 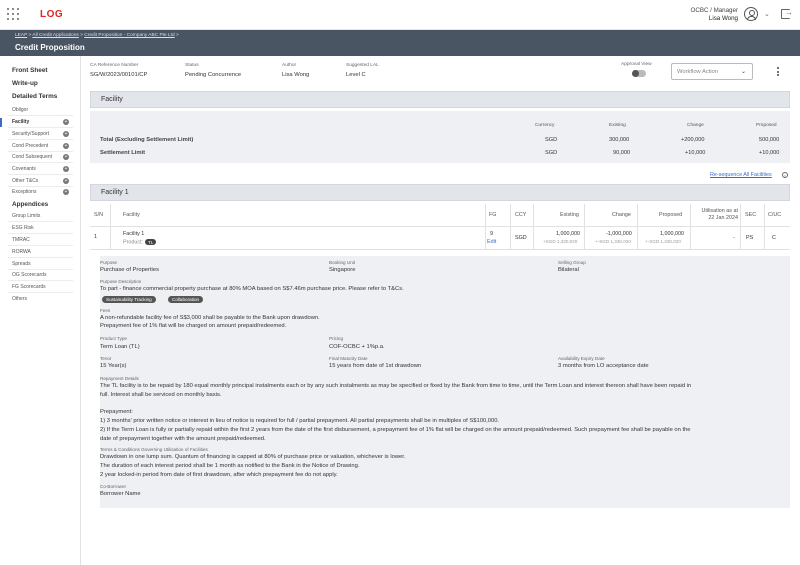 I want to click on lal-value: Level C, so click(x=356, y=75).